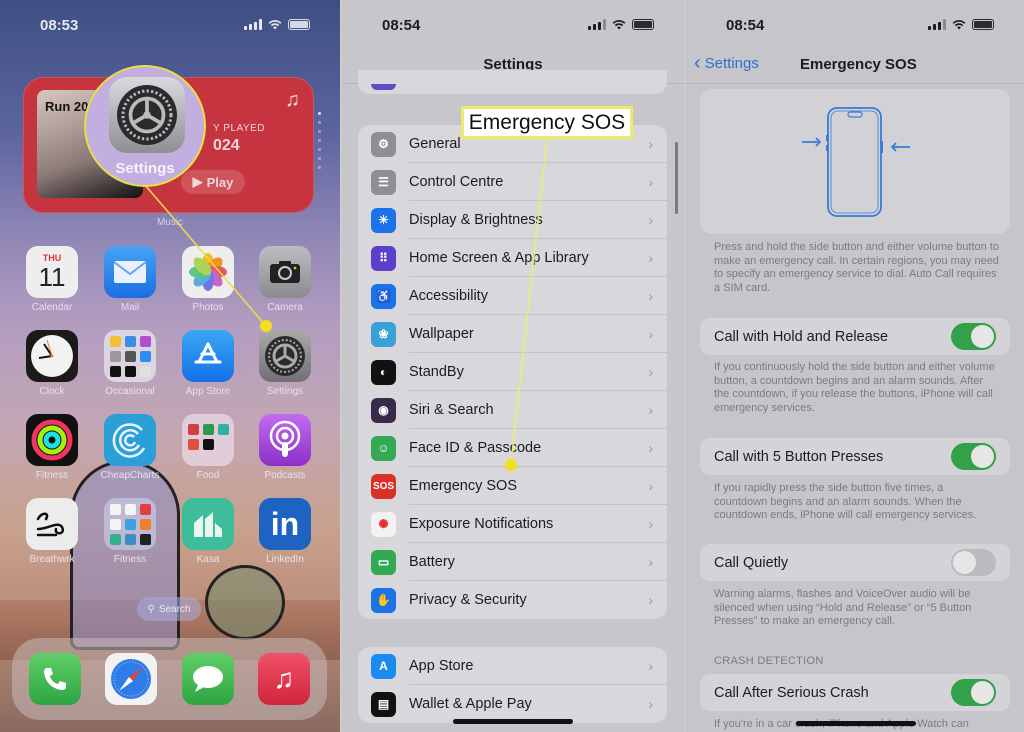 The image size is (1024, 732). What do you see at coordinates (208, 356) in the screenshot?
I see `app-store-icon` at bounding box center [208, 356].